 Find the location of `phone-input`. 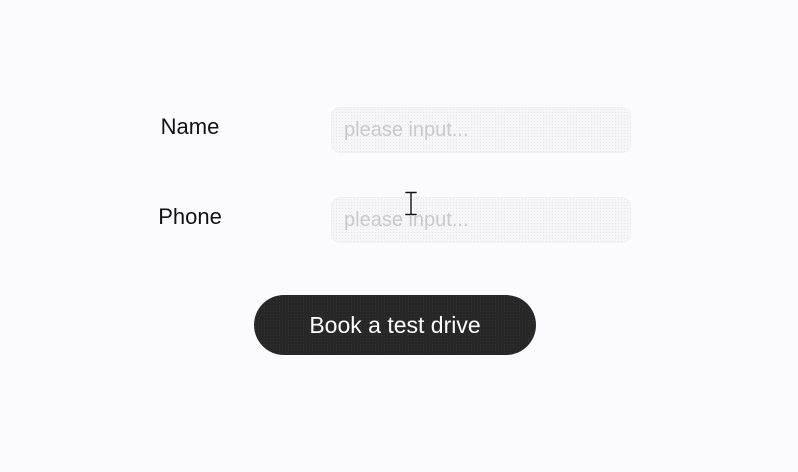

phone-input is located at coordinates (481, 220).